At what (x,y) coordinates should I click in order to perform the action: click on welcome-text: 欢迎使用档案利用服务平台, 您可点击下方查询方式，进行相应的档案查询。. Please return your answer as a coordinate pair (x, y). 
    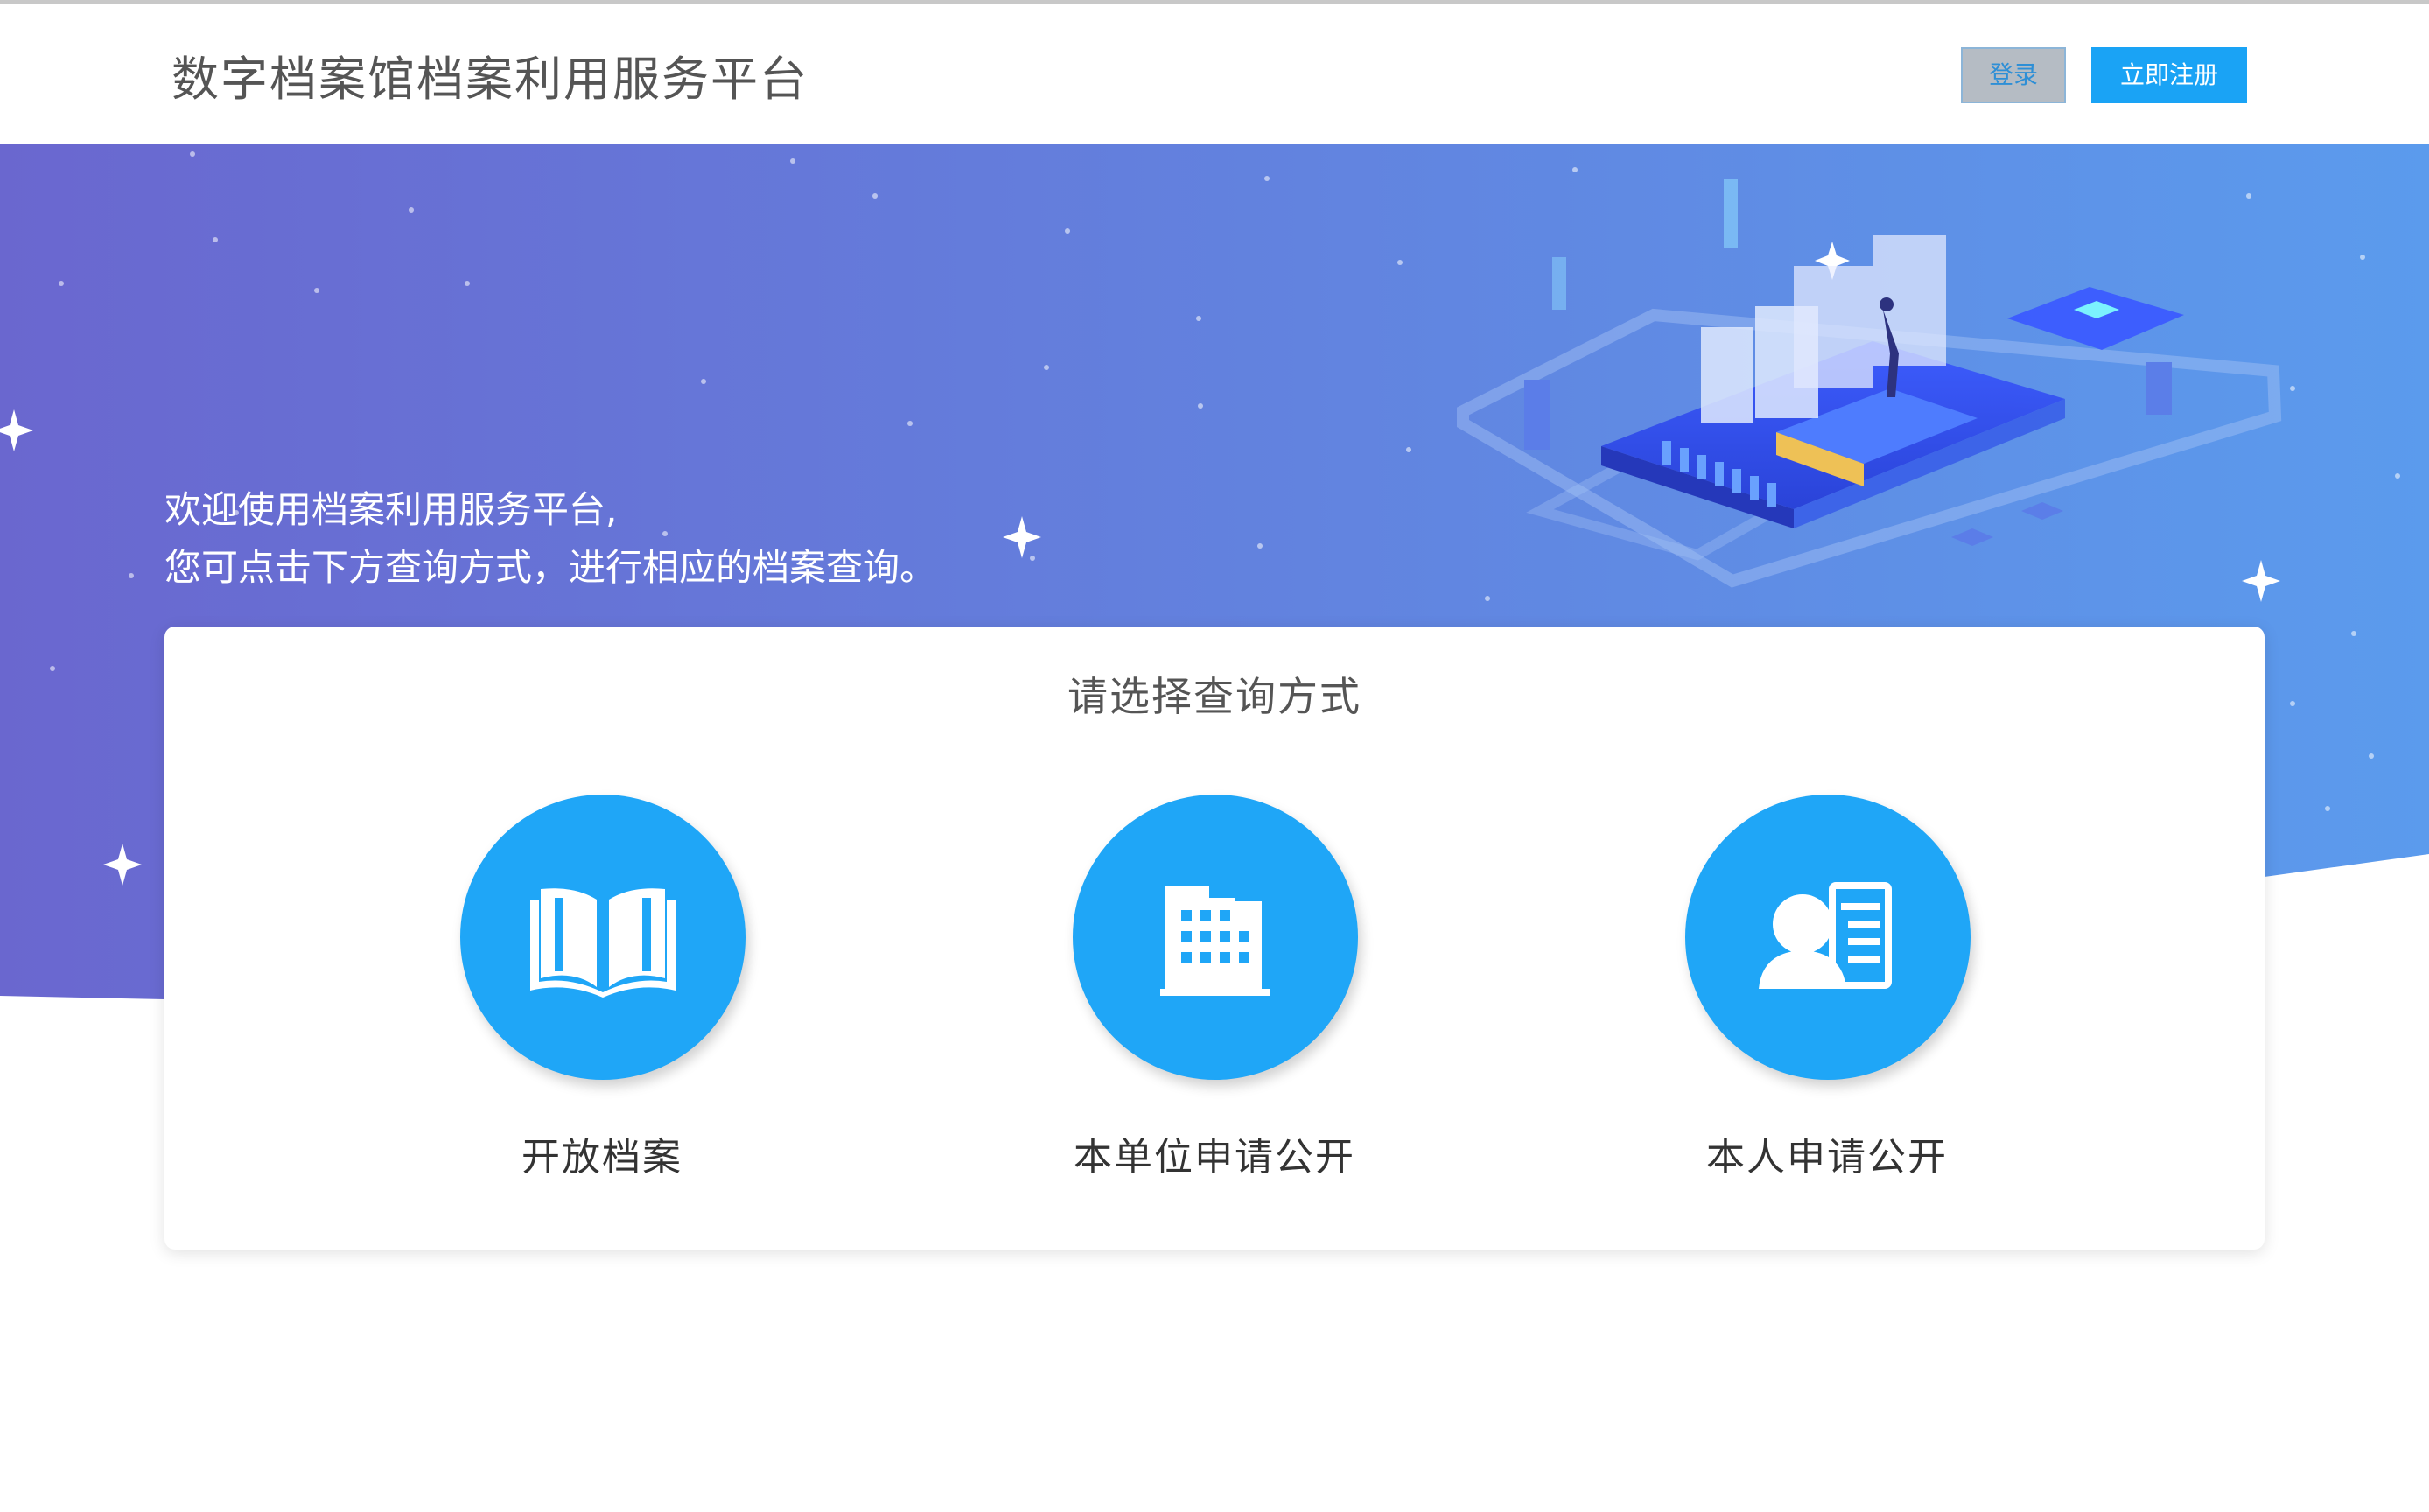
    Looking at the image, I should click on (550, 539).